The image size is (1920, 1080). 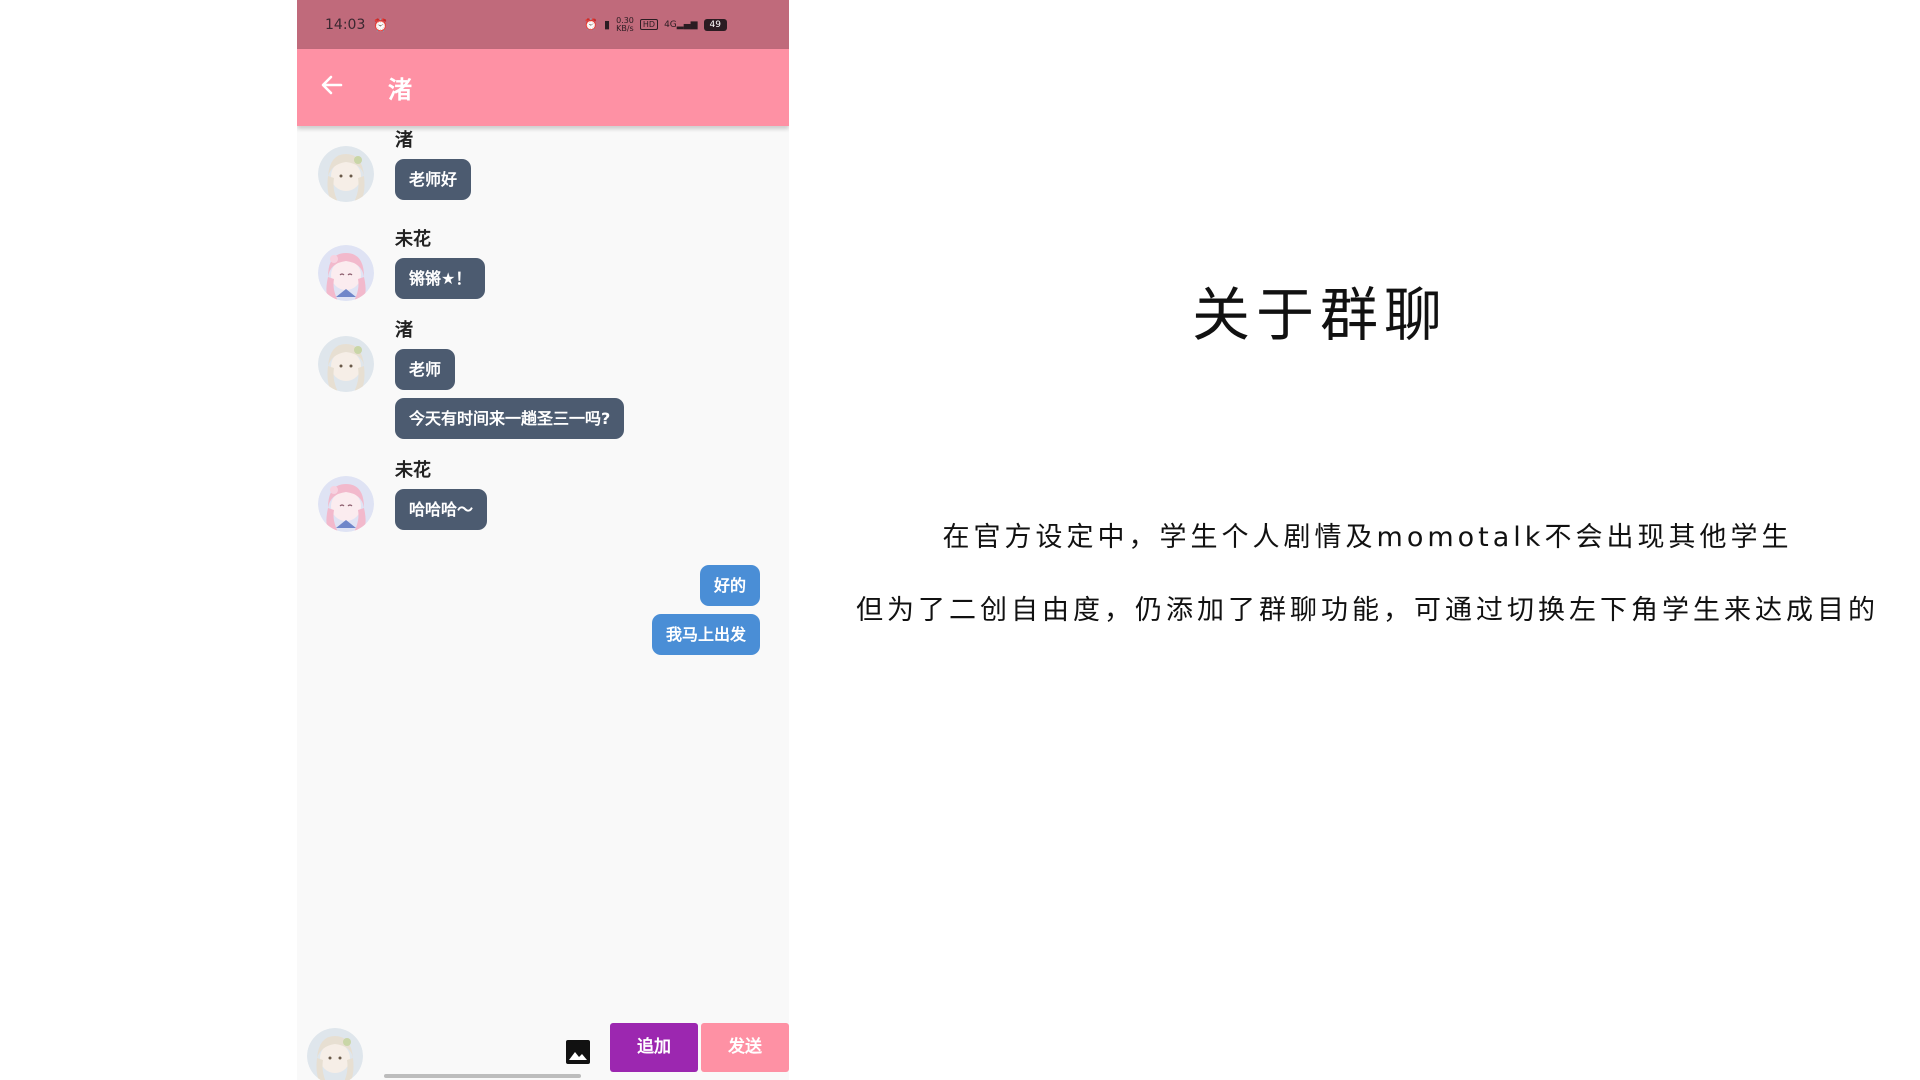 What do you see at coordinates (607, 24) in the screenshot?
I see `vibrate-icon: ▮` at bounding box center [607, 24].